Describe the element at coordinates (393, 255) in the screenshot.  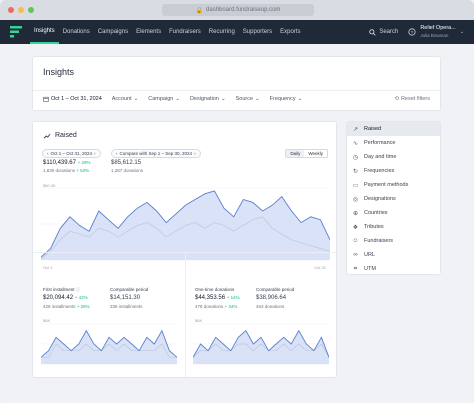
I see `sidebar-item-url: ∞ URL` at that location.